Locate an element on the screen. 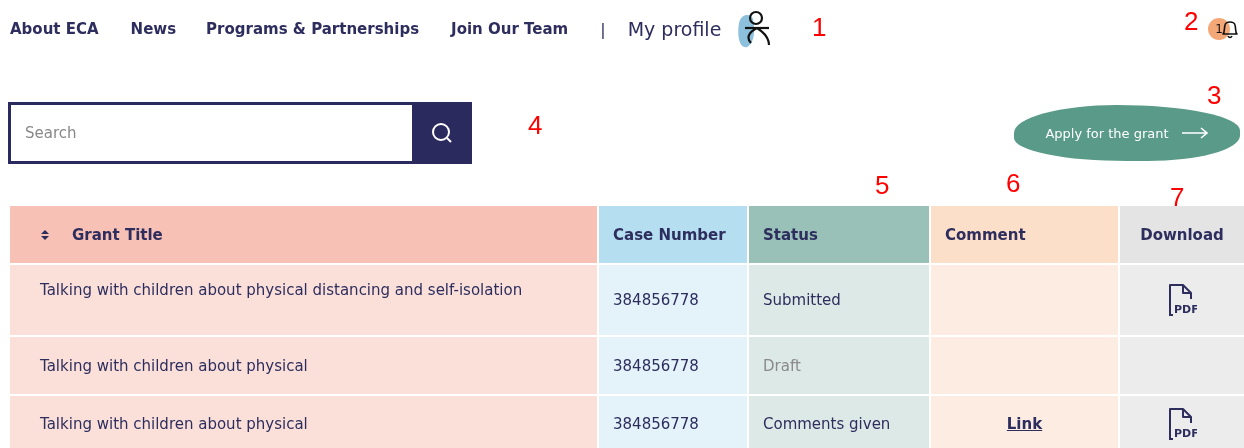 The height and width of the screenshot is (448, 1244). search-icon is located at coordinates (442, 133).